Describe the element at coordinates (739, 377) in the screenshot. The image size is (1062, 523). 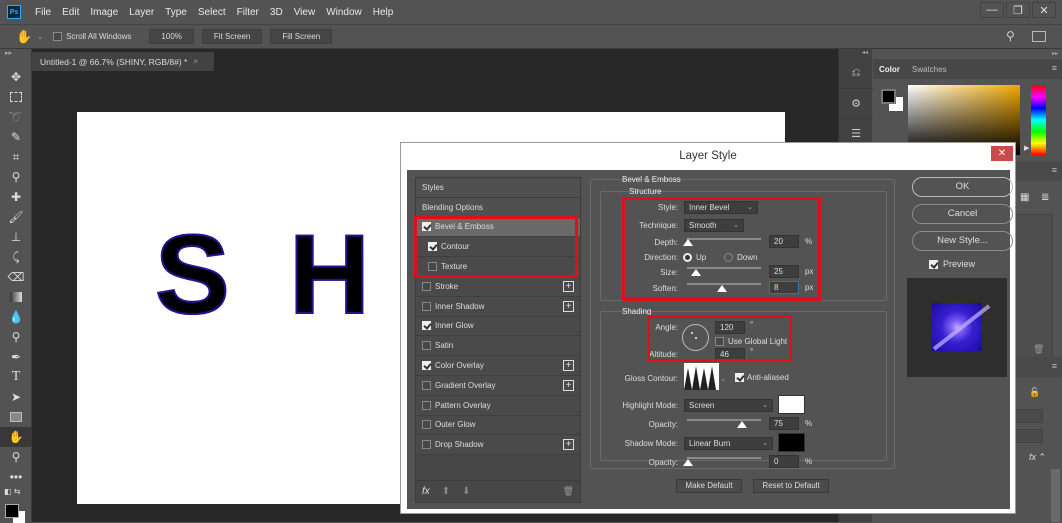
I see `anti-aliased-checkbox` at that location.